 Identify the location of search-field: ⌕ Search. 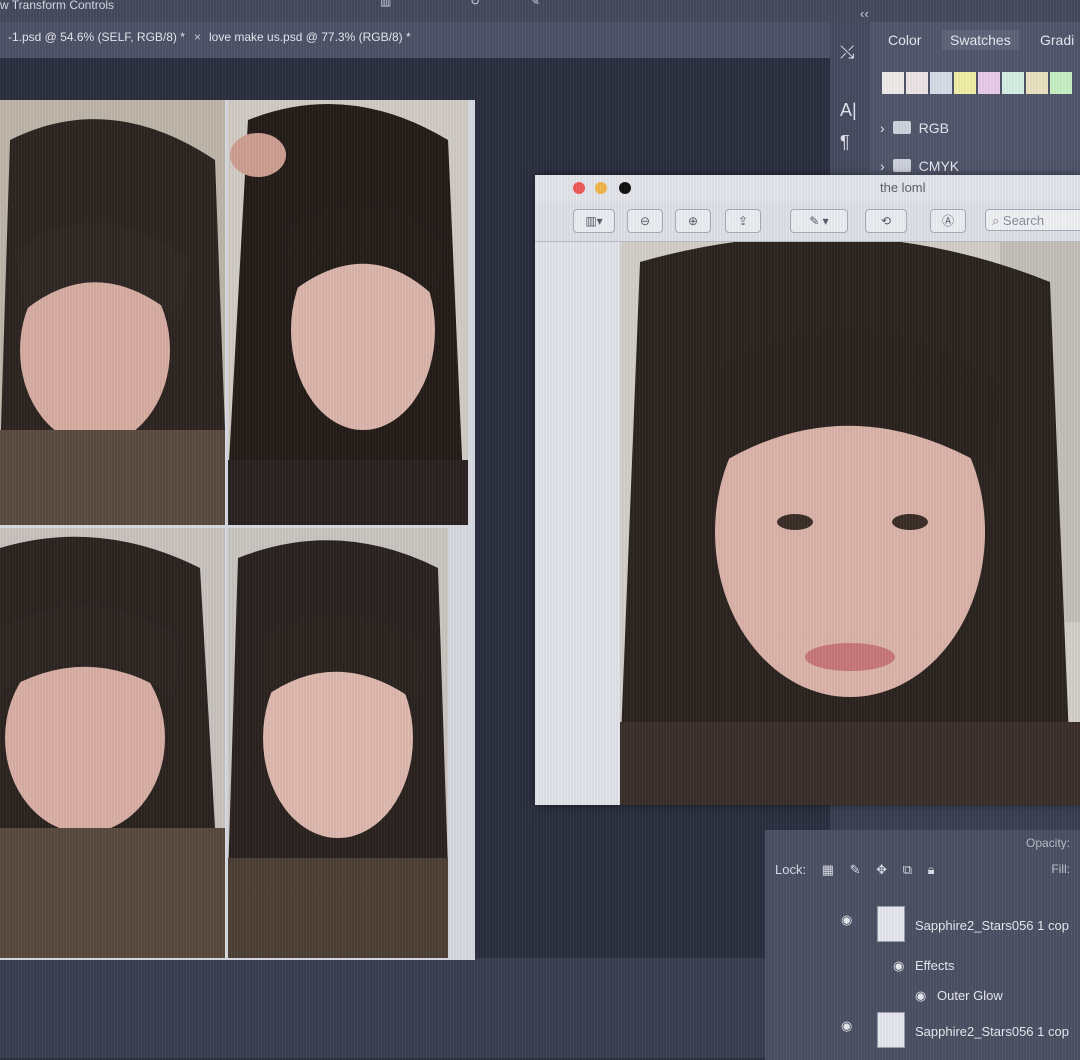
(1032, 220).